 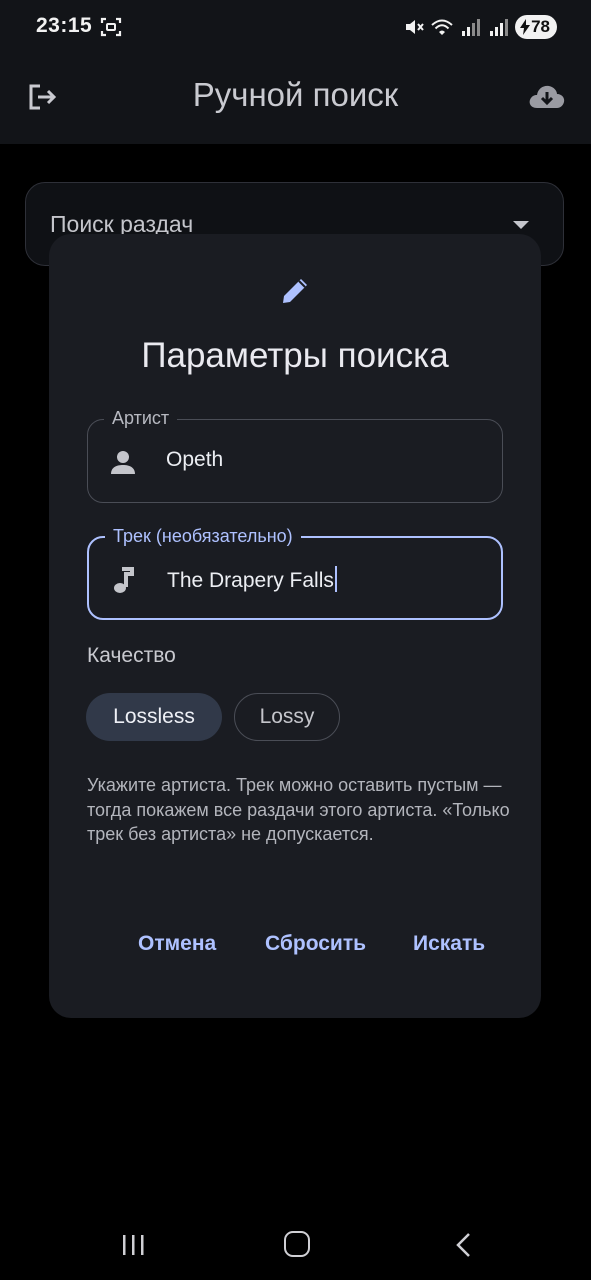 What do you see at coordinates (442, 27) in the screenshot?
I see `wifi-icon` at bounding box center [442, 27].